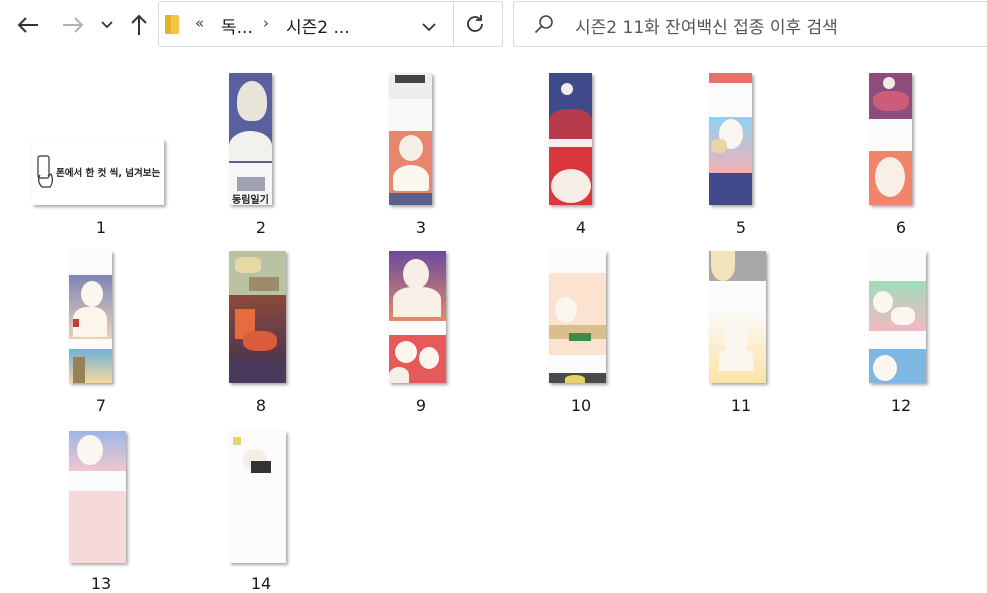 The width and height of the screenshot is (987, 593). I want to click on file-item: 11, so click(741, 321).